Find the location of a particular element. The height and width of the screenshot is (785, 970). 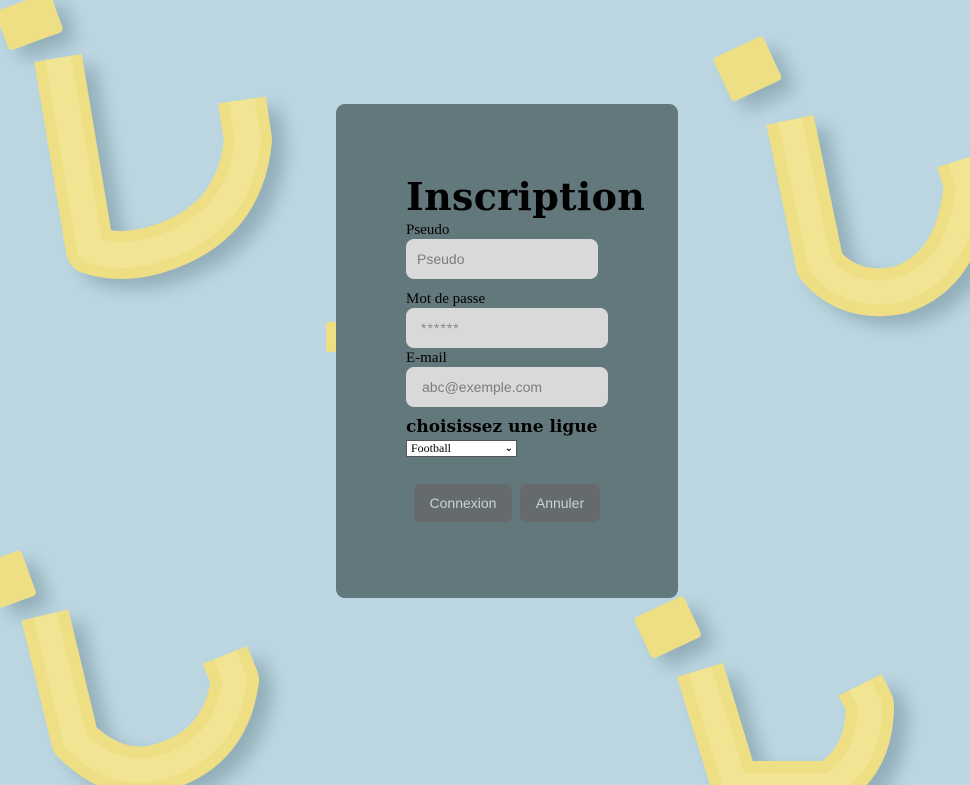

email-label: E-mail is located at coordinates (426, 358).